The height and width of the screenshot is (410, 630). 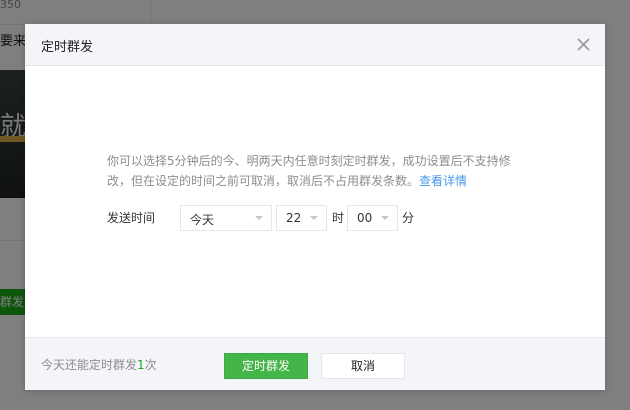 What do you see at coordinates (443, 181) in the screenshot?
I see `view-details-link: 查看详情` at bounding box center [443, 181].